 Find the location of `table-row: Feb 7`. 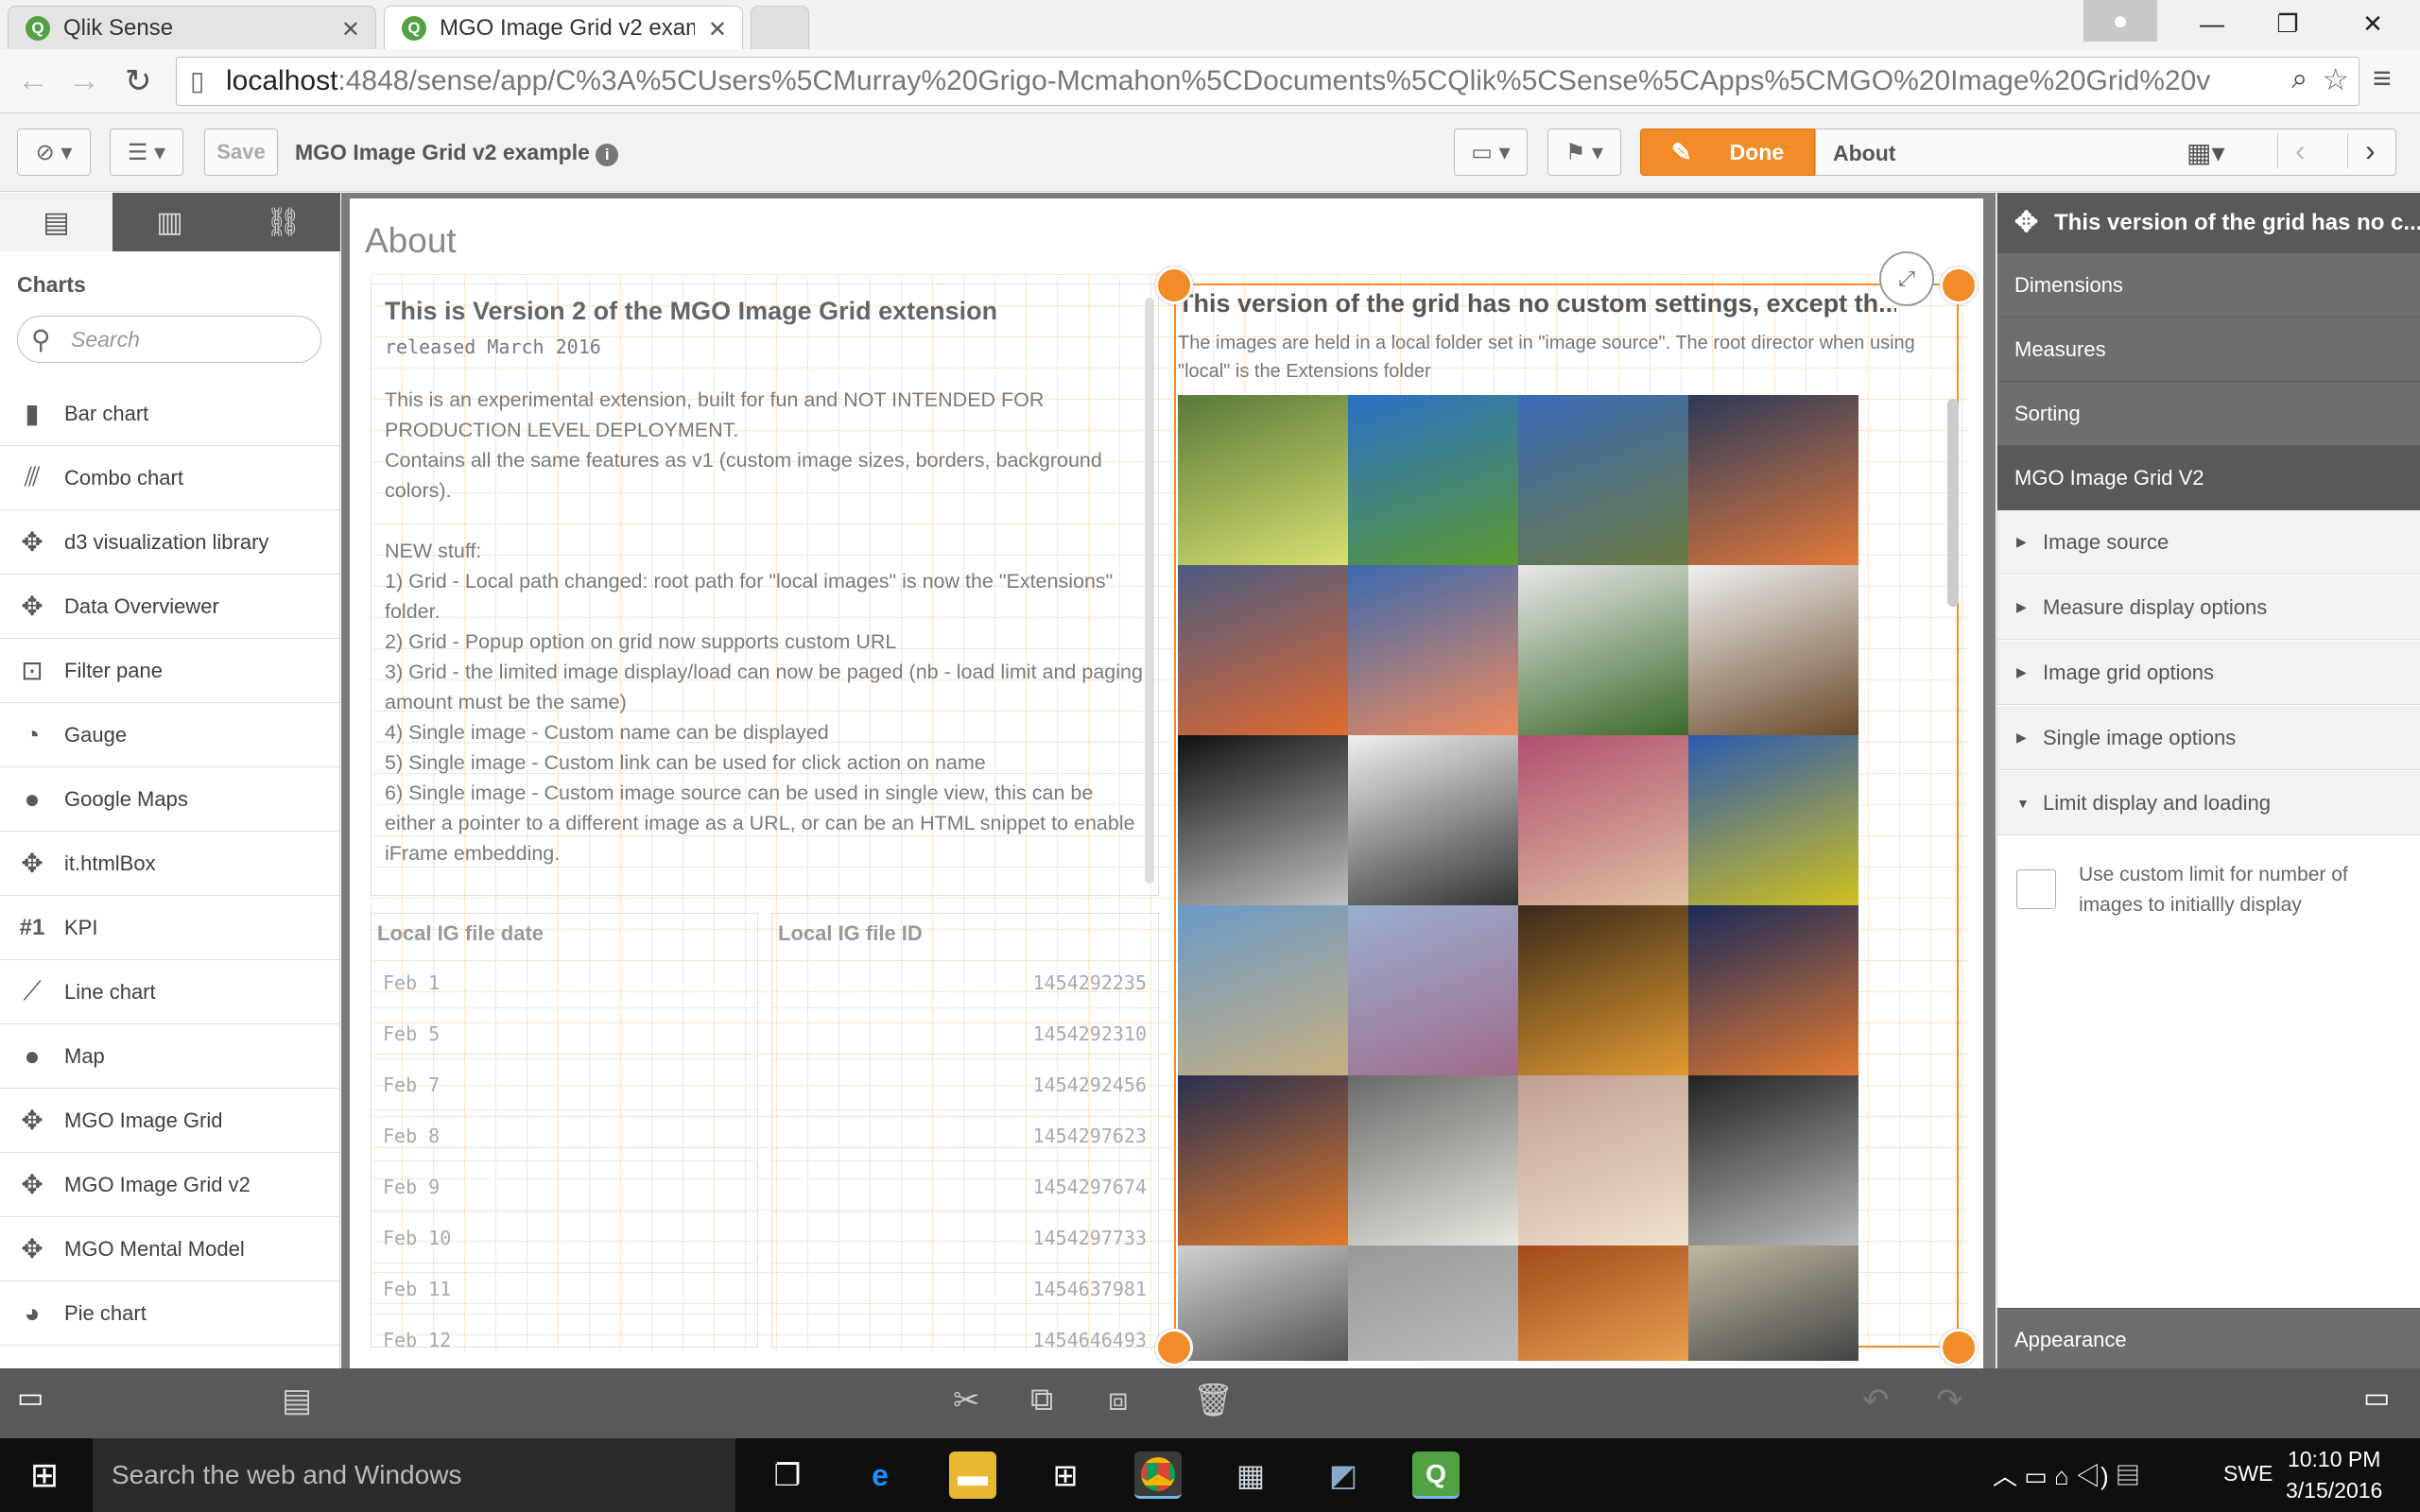

table-row: Feb 7 is located at coordinates (564, 1084).